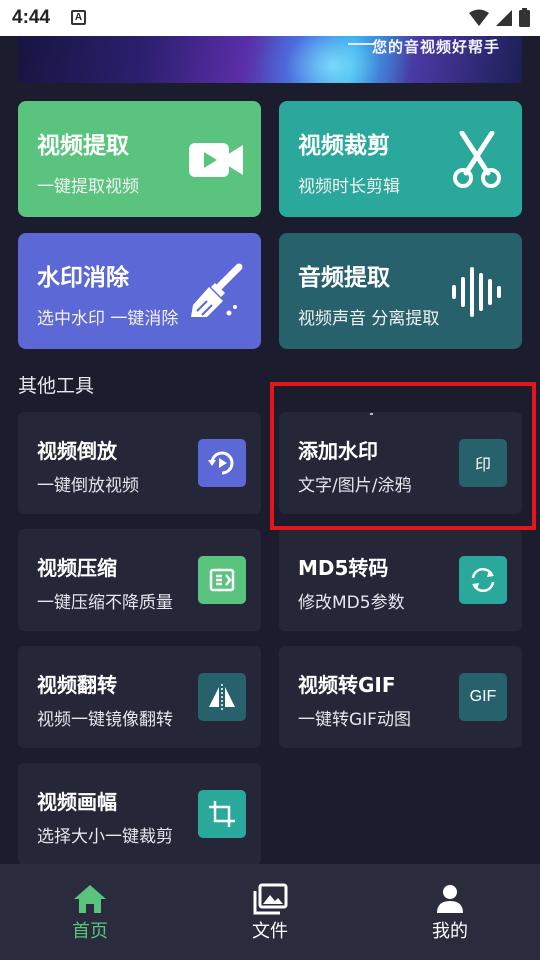  What do you see at coordinates (139, 580) in the screenshot?
I see `tool-card-video-compress: 视频压缩 一键压缩不降质量` at bounding box center [139, 580].